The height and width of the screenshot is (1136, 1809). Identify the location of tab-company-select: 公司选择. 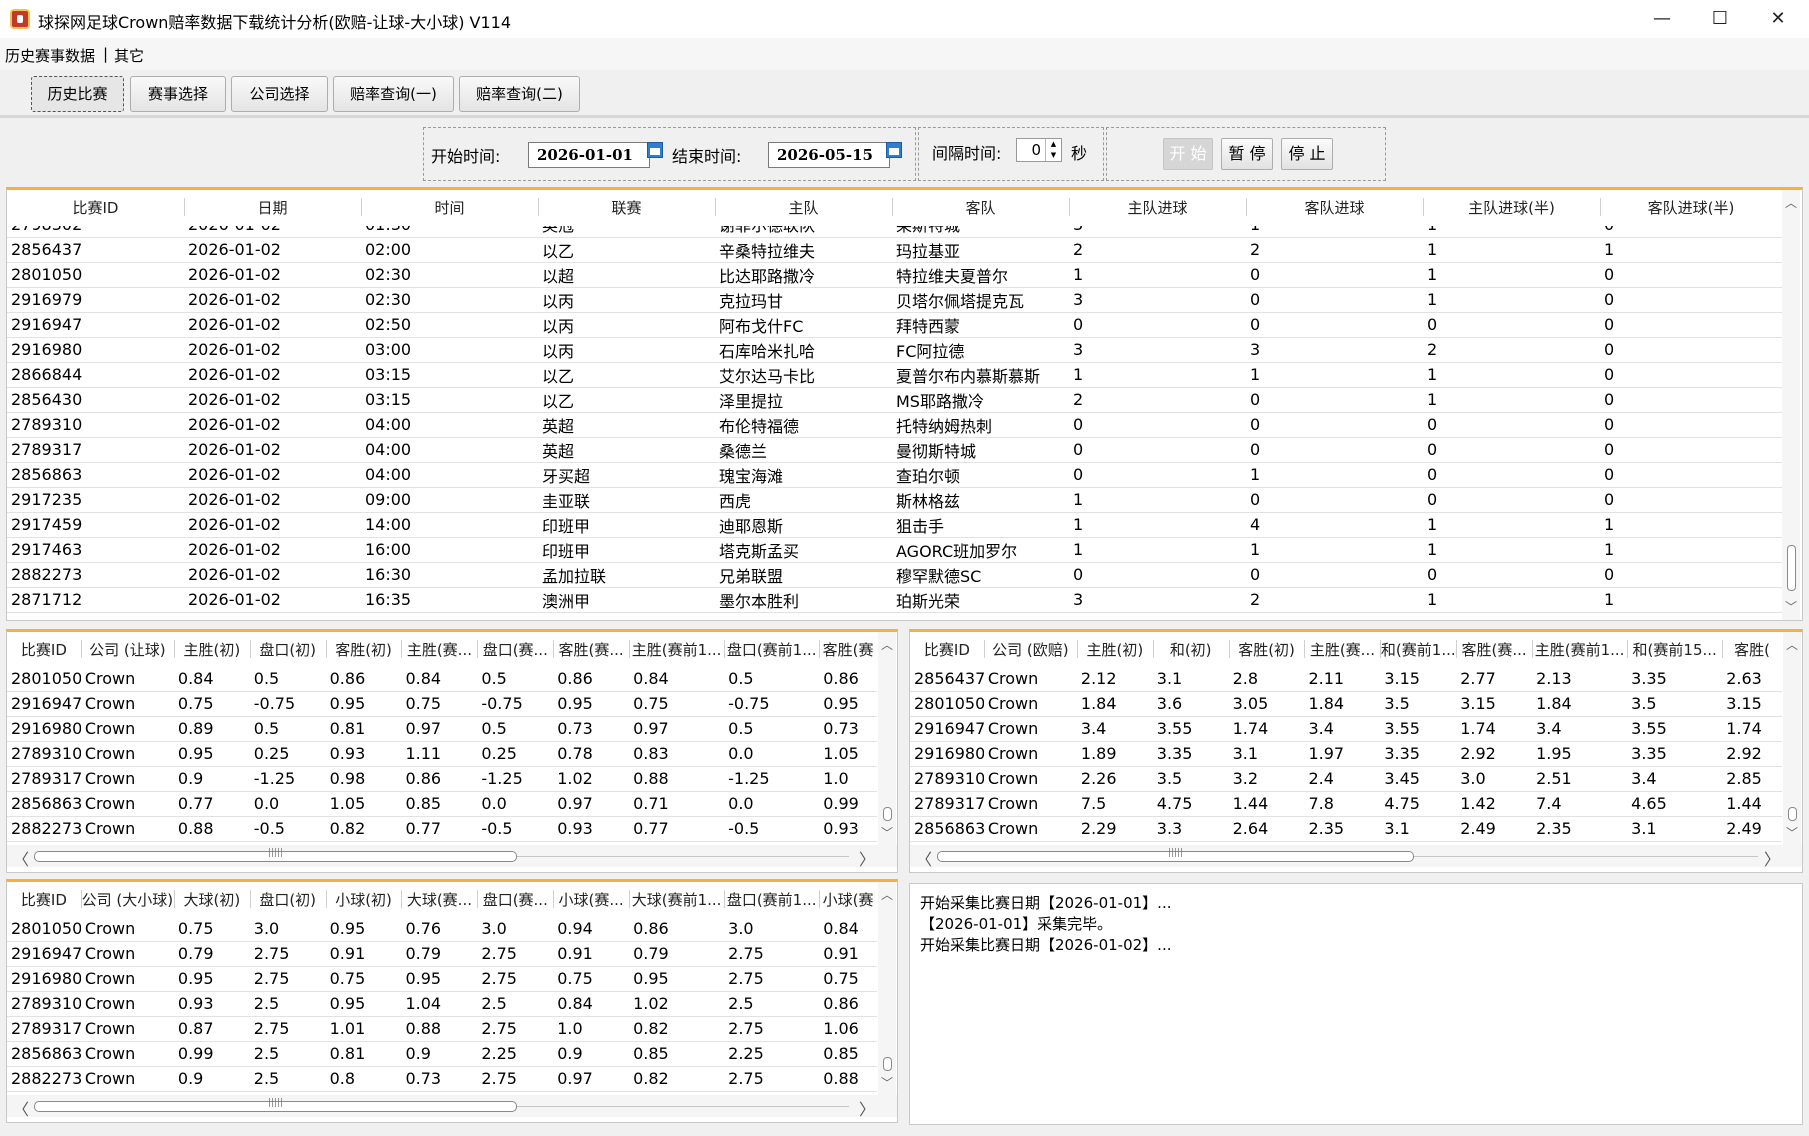
(279, 94).